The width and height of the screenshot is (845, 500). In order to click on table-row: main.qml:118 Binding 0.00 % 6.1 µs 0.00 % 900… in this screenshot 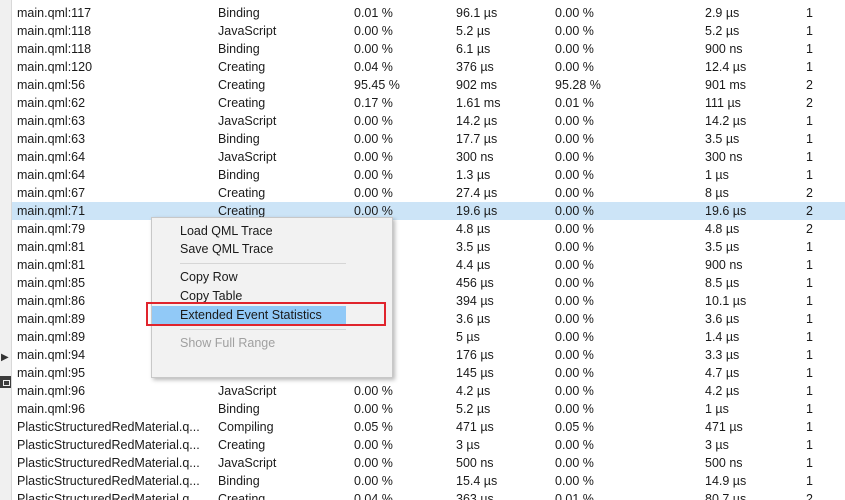, I will do `click(428, 49)`.